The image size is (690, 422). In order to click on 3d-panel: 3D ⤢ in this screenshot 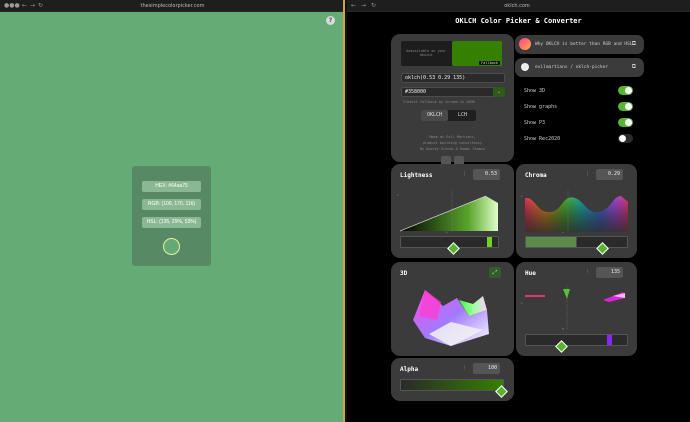, I will do `click(452, 309)`.